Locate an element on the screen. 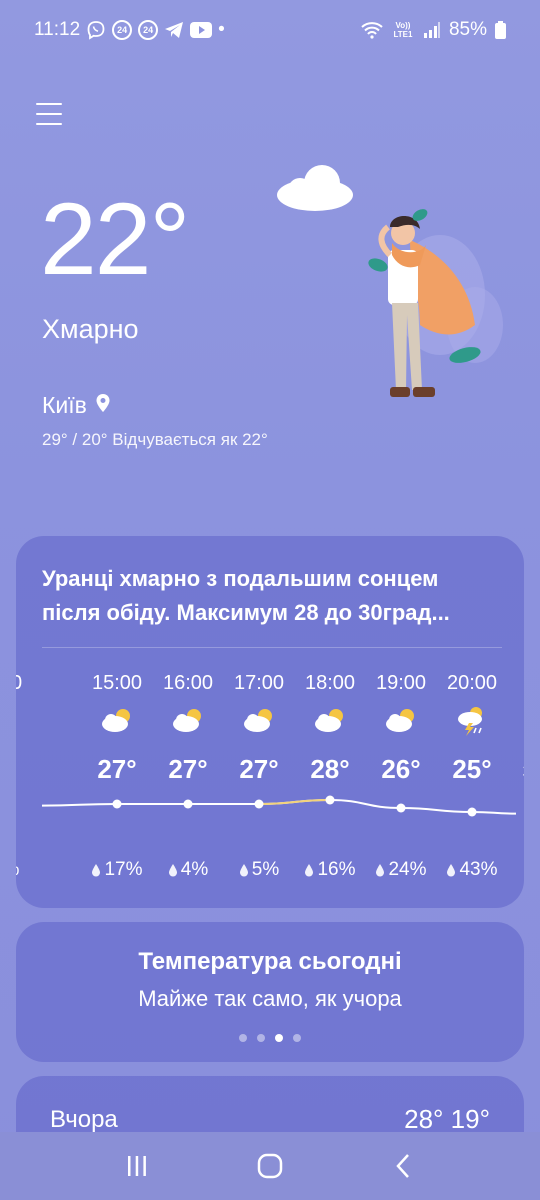  rain-percent: 24% is located at coordinates (407, 869).